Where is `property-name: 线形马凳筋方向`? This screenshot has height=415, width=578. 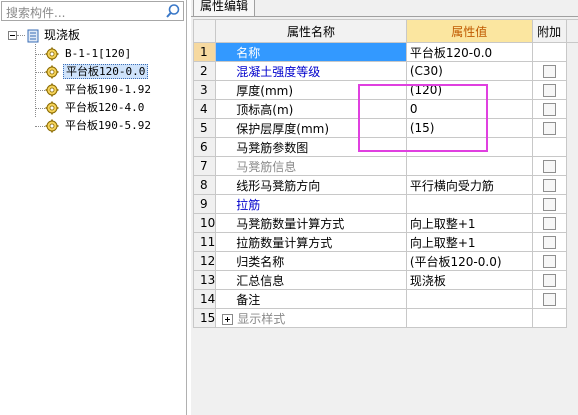 property-name: 线形马凳筋方向 is located at coordinates (278, 185).